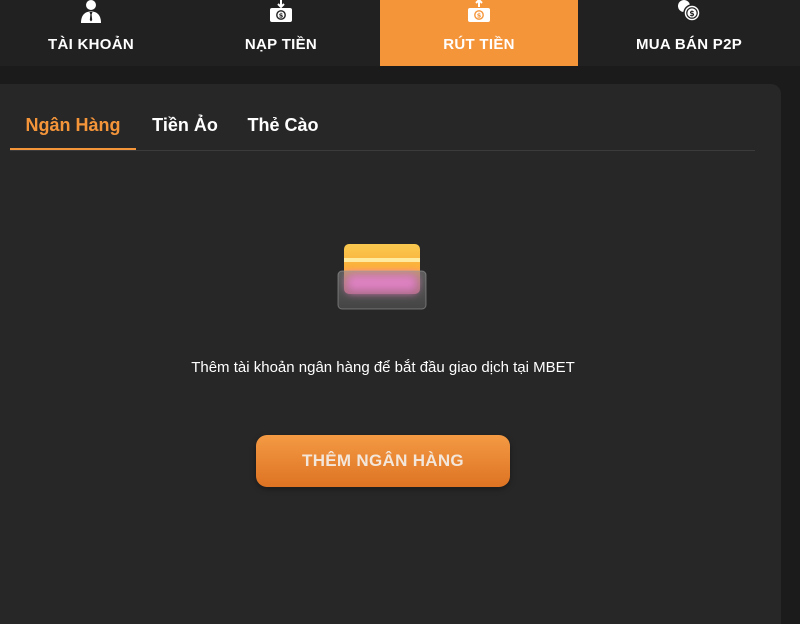  What do you see at coordinates (91, 12) in the screenshot?
I see `user-icon` at bounding box center [91, 12].